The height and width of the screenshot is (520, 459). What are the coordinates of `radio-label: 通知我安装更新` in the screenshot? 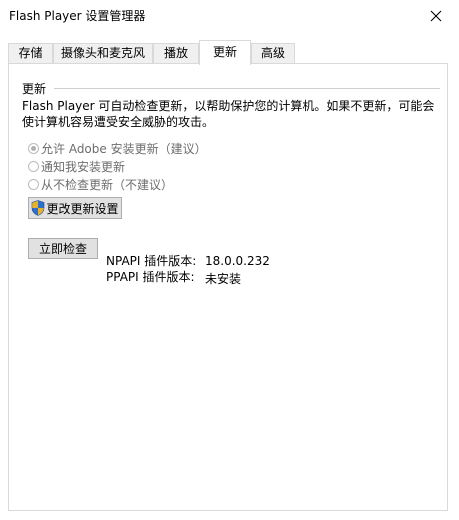 It's located at (83, 166).